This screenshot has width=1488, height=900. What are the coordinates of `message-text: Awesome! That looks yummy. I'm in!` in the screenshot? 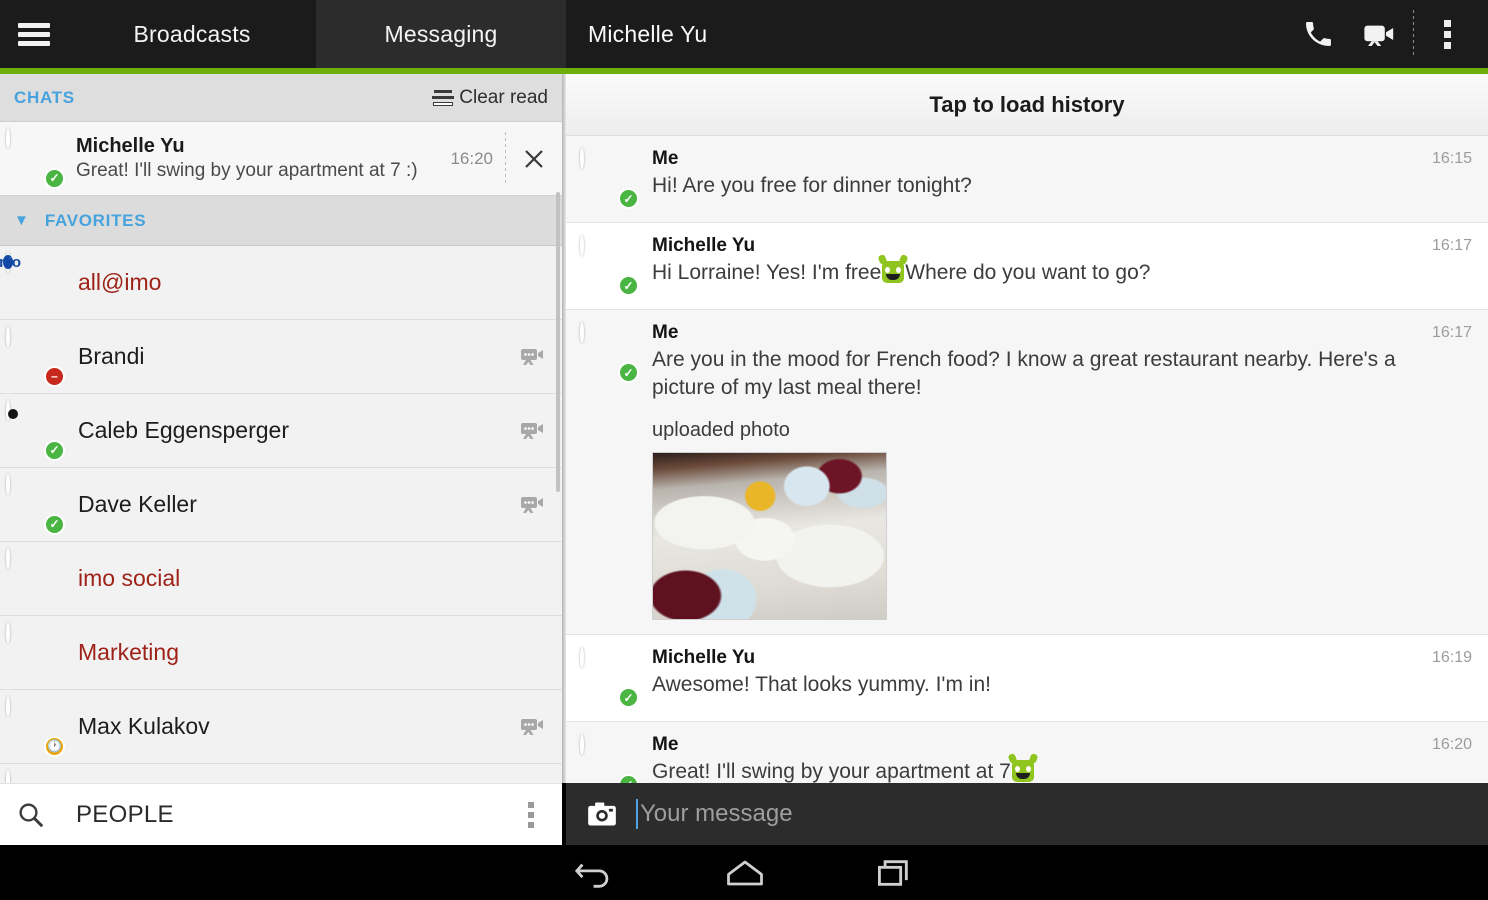 It's located at (821, 685).